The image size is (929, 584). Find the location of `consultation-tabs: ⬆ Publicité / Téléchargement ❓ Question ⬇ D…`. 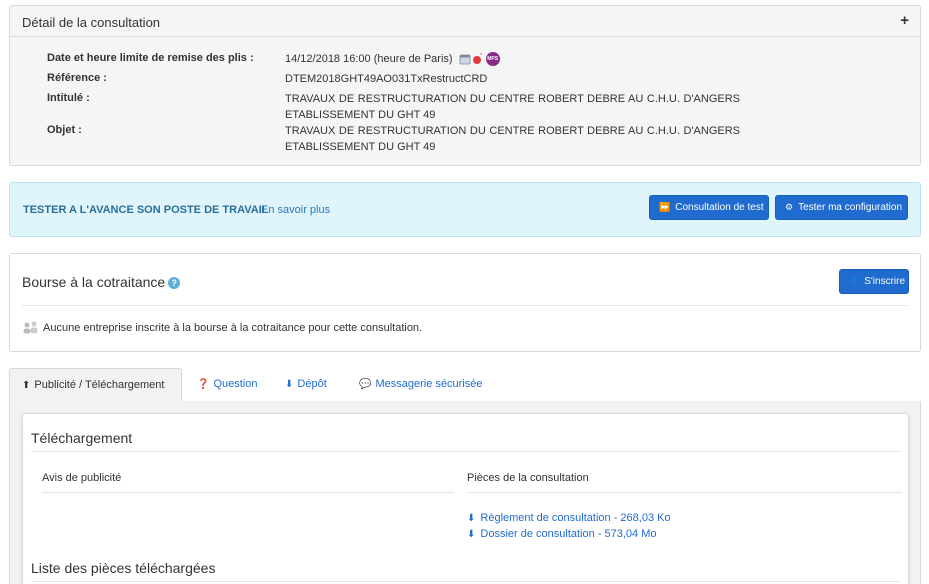

consultation-tabs: ⬆ Publicité / Téléchargement ❓ Question ⬇ D… is located at coordinates (465, 385).